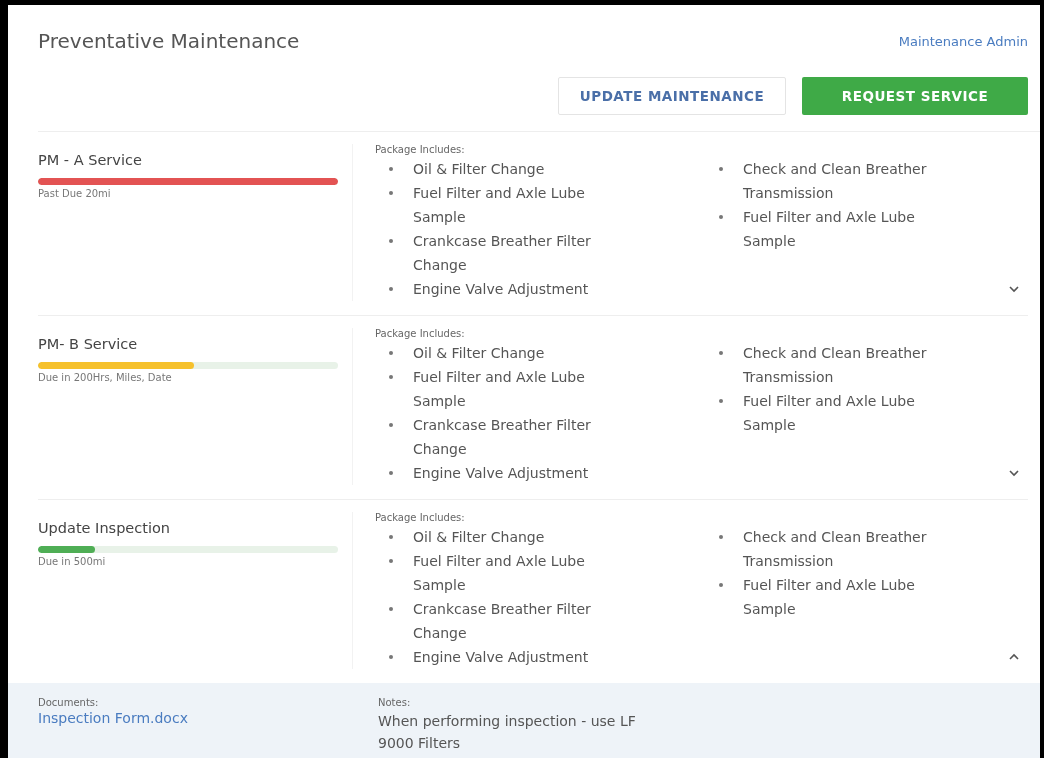 The width and height of the screenshot is (1051, 758). Describe the element at coordinates (104, 528) in the screenshot. I see `service-name: Update Inspection` at that location.